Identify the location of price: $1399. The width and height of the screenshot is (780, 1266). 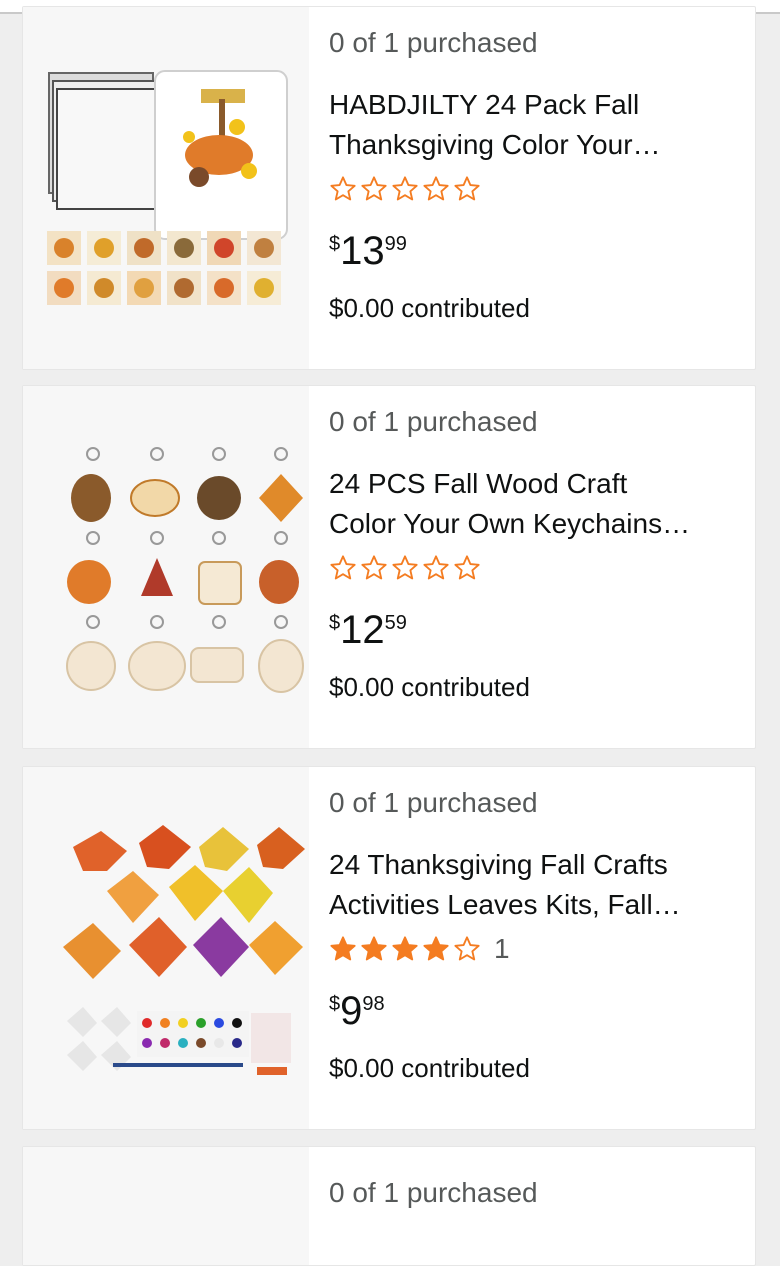
(368, 251).